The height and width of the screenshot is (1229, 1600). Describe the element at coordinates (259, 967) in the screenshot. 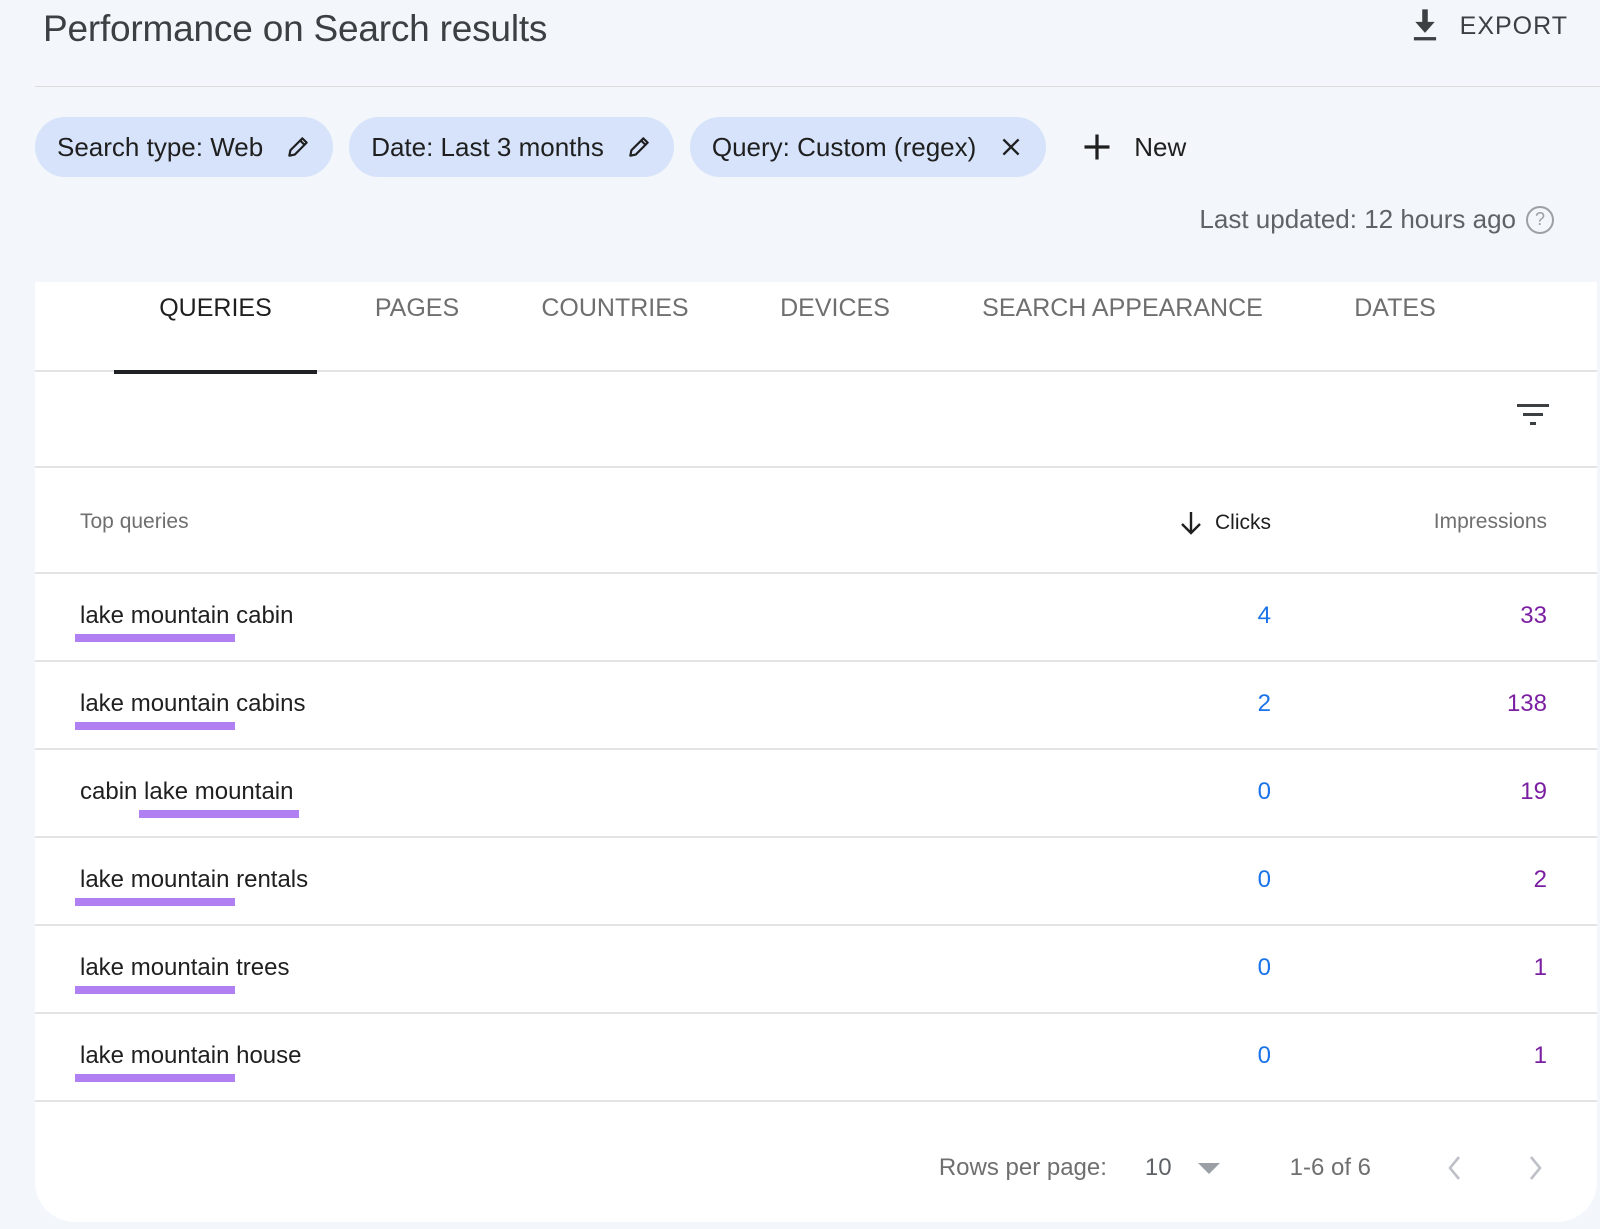

I see `query-text: trees` at that location.